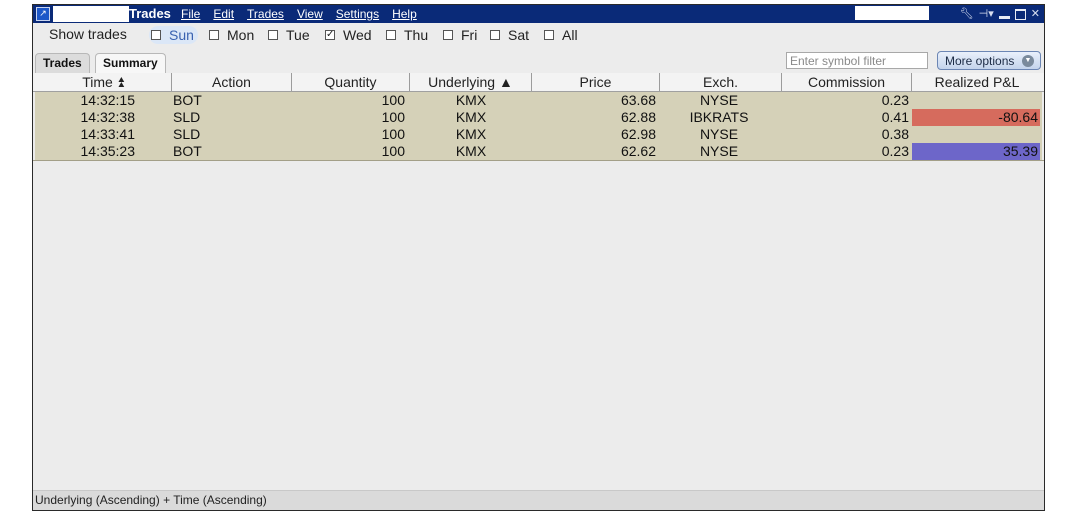  What do you see at coordinates (407, 35) in the screenshot?
I see `day-thu: Thu` at bounding box center [407, 35].